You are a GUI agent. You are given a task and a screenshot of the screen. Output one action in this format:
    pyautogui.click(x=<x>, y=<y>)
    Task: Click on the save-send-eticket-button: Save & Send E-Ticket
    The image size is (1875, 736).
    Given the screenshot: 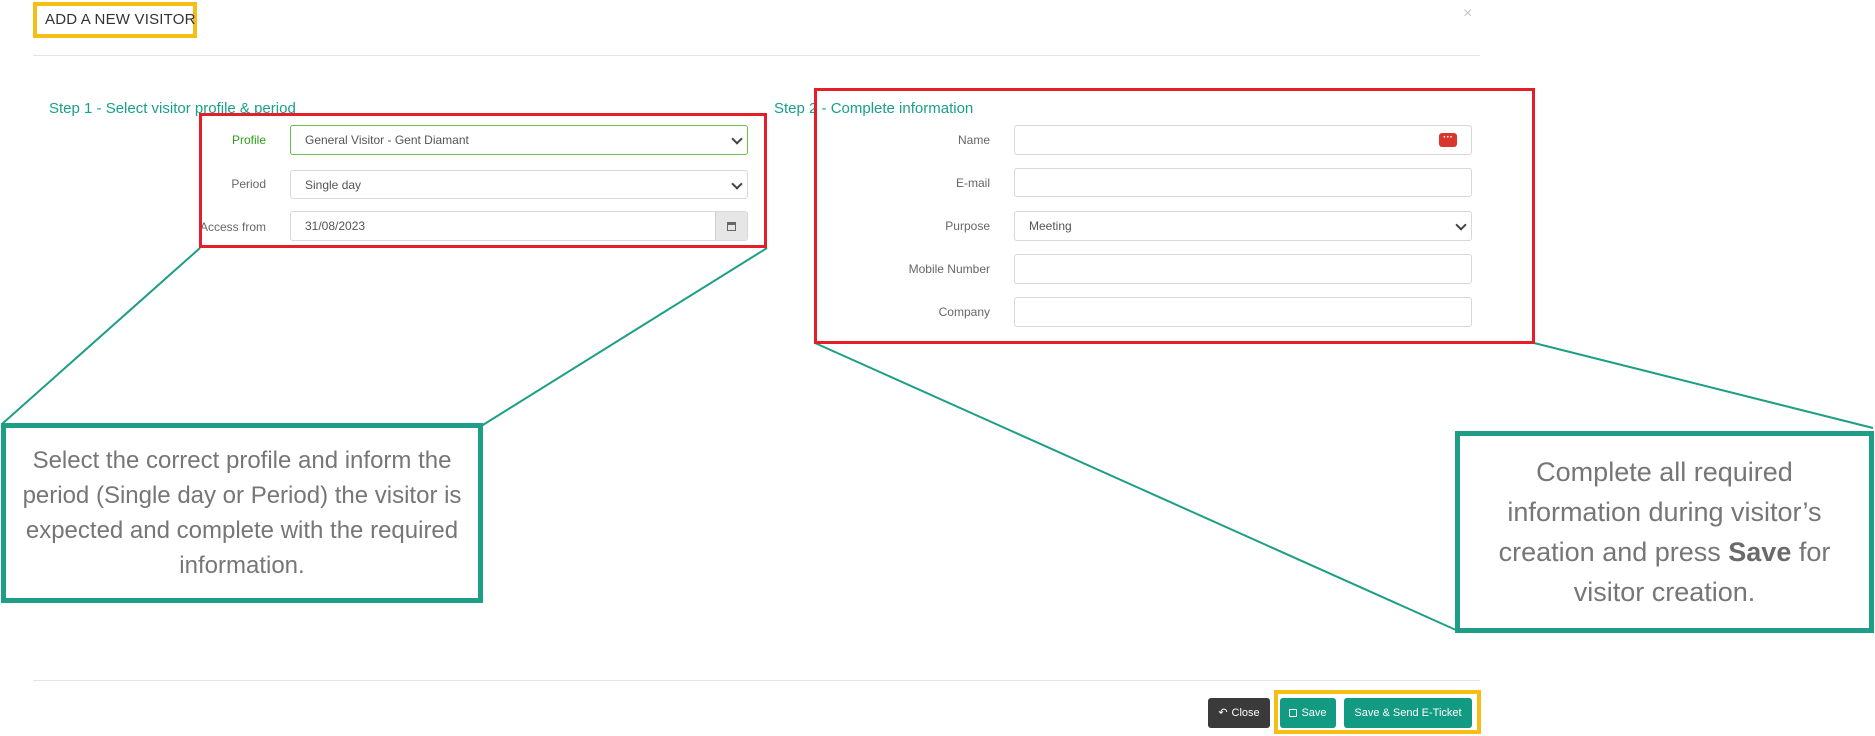 What is the action you would take?
    pyautogui.click(x=1408, y=713)
    